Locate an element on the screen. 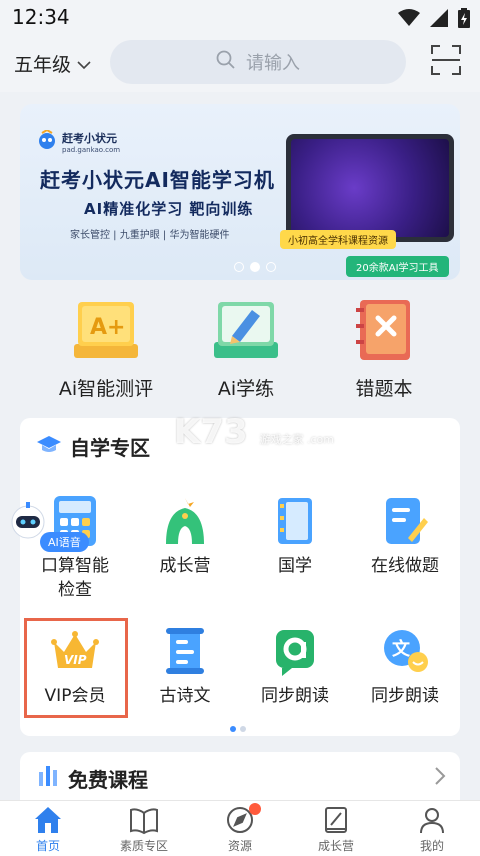 This screenshot has height=856, width=480. tablet-image is located at coordinates (370, 188).